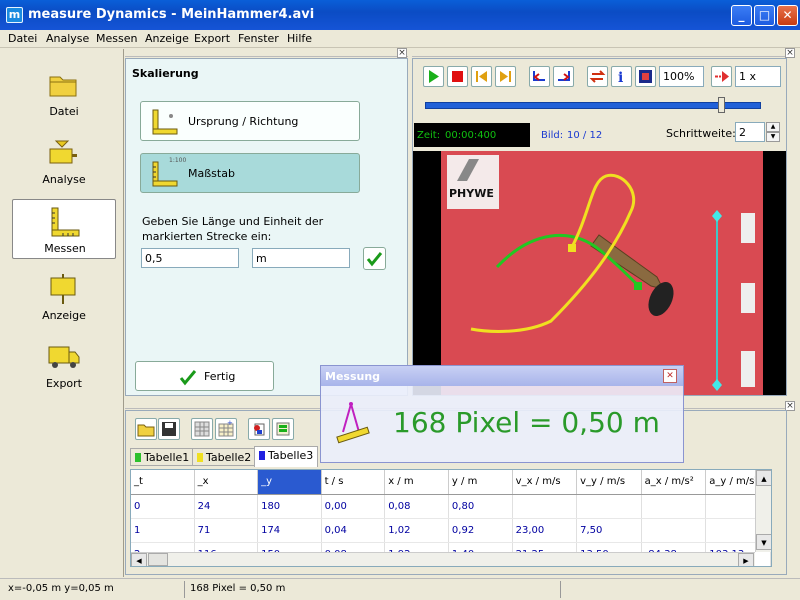  What do you see at coordinates (609, 482) in the screenshot?
I see `column-header: v_y / m/s` at bounding box center [609, 482].